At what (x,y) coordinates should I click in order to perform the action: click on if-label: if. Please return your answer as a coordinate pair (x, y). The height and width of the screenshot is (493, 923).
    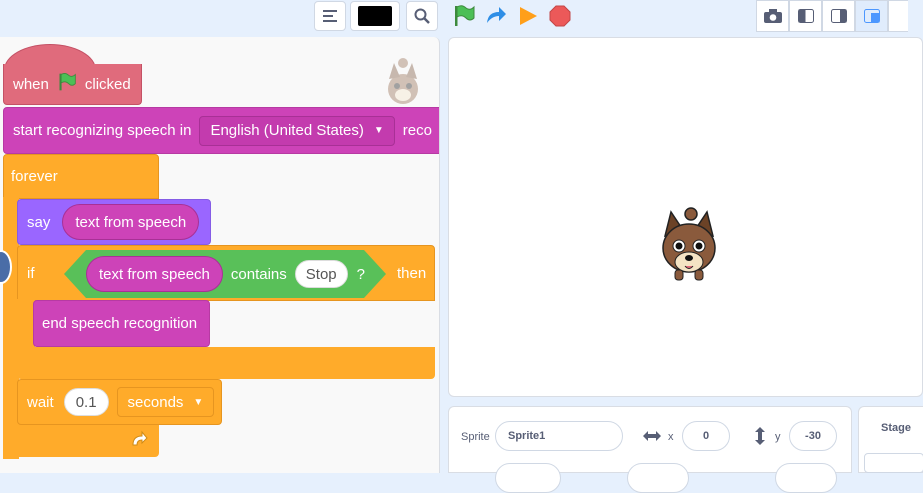
    Looking at the image, I should click on (31, 273).